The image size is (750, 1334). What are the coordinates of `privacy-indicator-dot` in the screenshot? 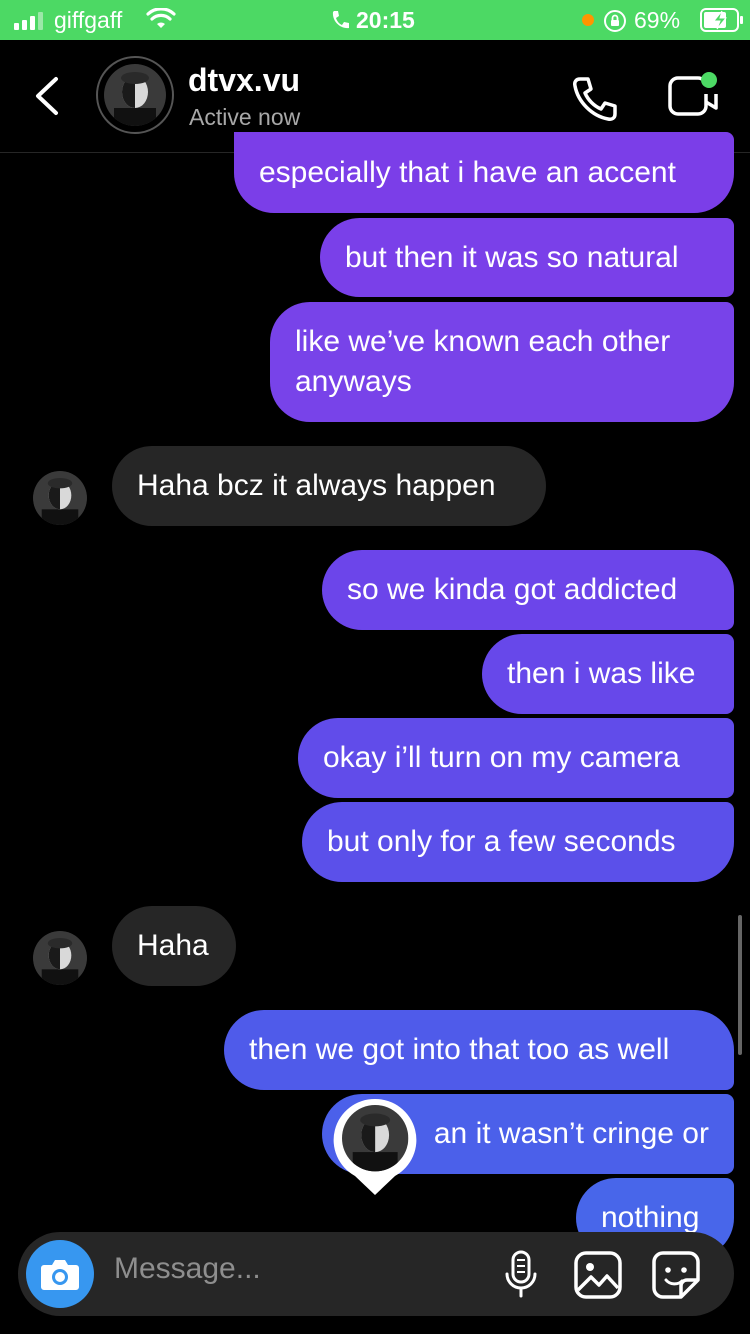 It's located at (588, 20).